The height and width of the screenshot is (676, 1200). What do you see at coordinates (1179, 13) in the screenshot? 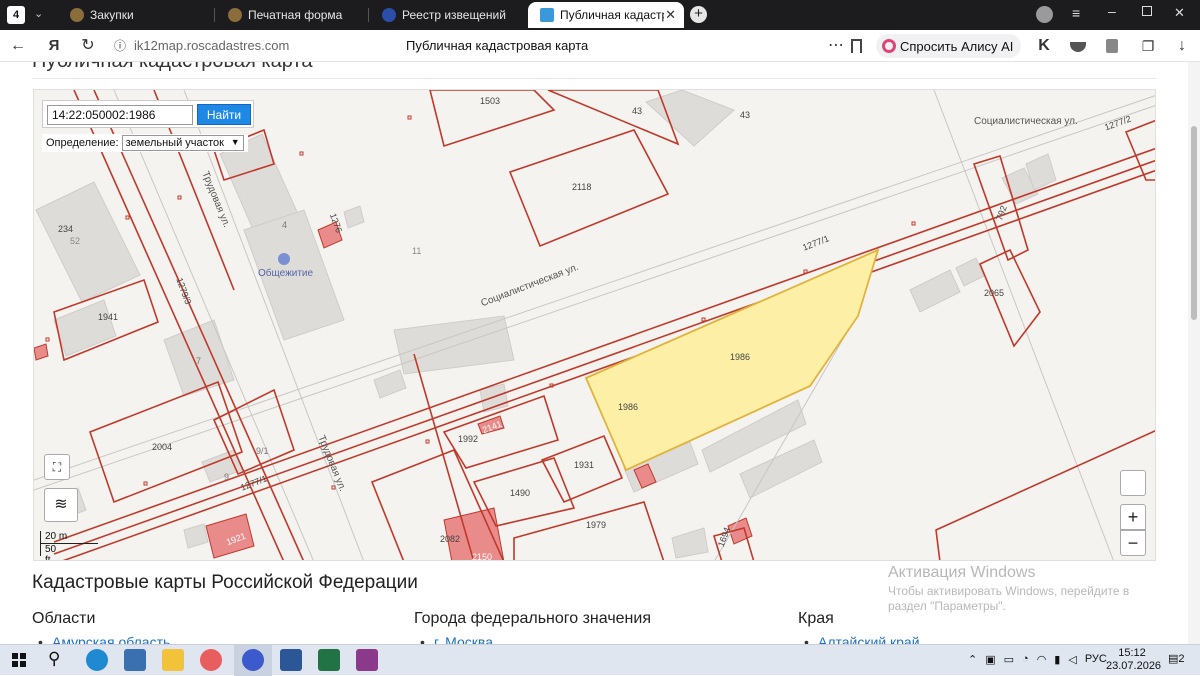
I see `window-close-icon: ✕` at bounding box center [1179, 13].